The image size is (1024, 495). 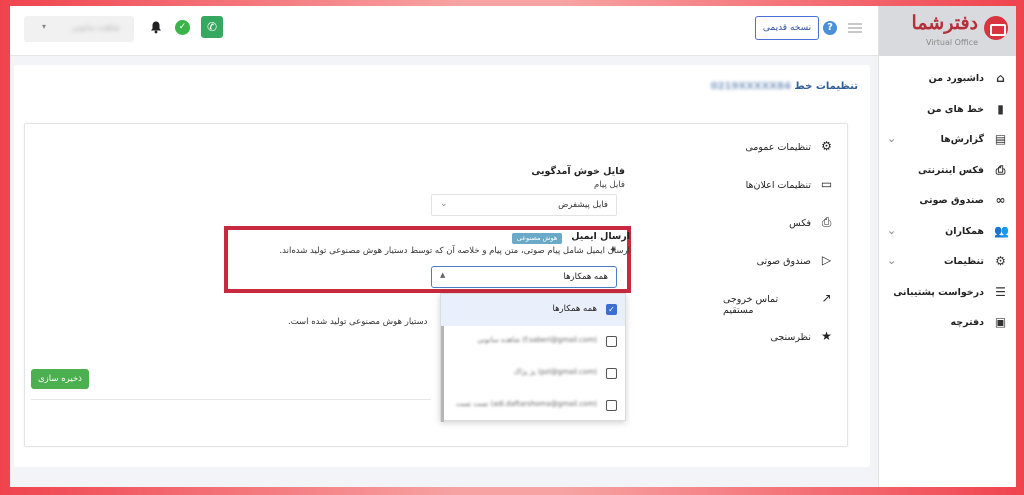 I want to click on sidebar-item-label: همکاران, so click(x=964, y=231).